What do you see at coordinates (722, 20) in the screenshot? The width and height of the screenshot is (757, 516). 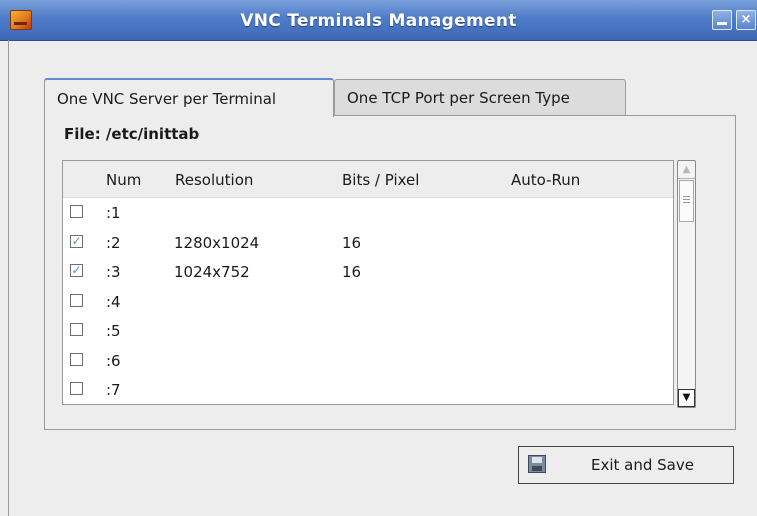 I see `minimize-button` at bounding box center [722, 20].